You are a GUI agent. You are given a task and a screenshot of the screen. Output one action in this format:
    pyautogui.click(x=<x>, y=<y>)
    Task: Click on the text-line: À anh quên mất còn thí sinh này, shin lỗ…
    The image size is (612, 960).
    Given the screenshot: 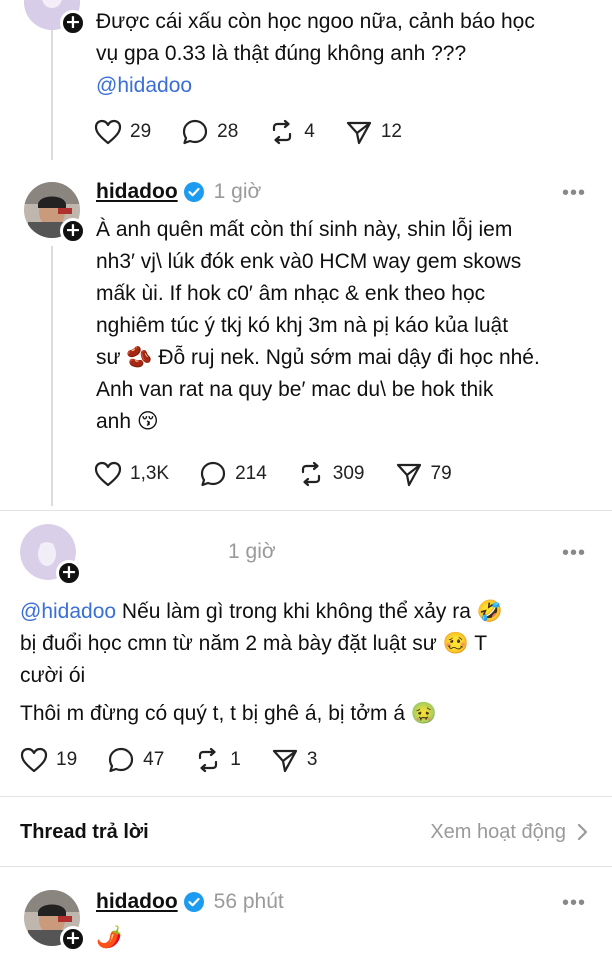 What is the action you would take?
    pyautogui.click(x=304, y=229)
    